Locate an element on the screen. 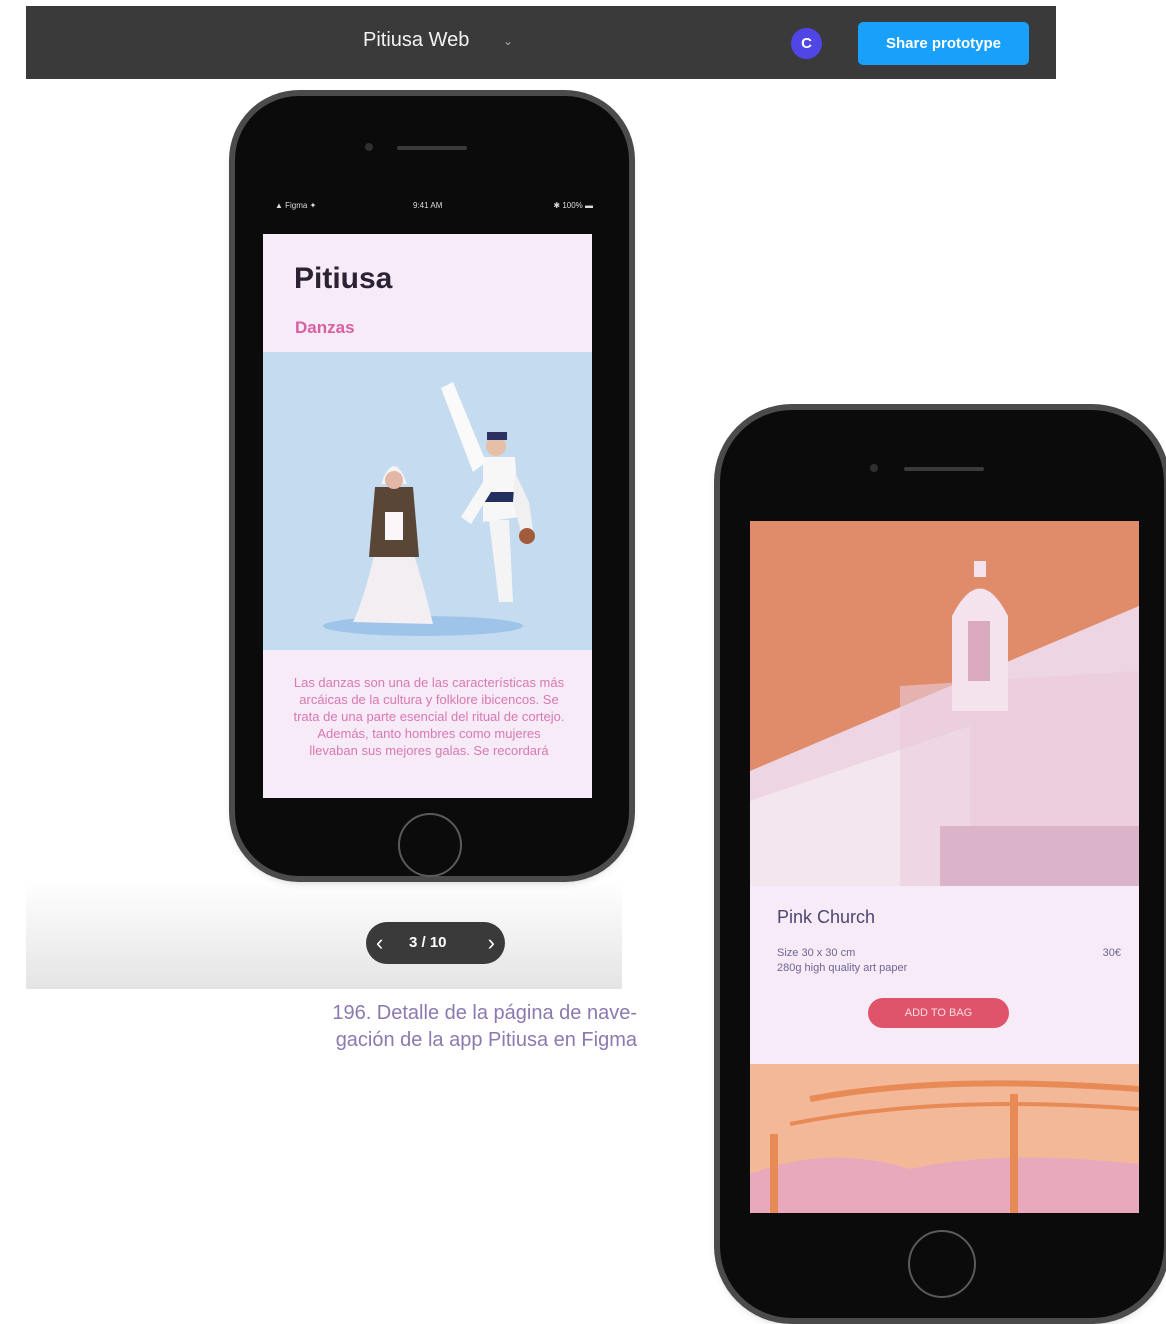  pergola-illustration is located at coordinates (944, 1138).